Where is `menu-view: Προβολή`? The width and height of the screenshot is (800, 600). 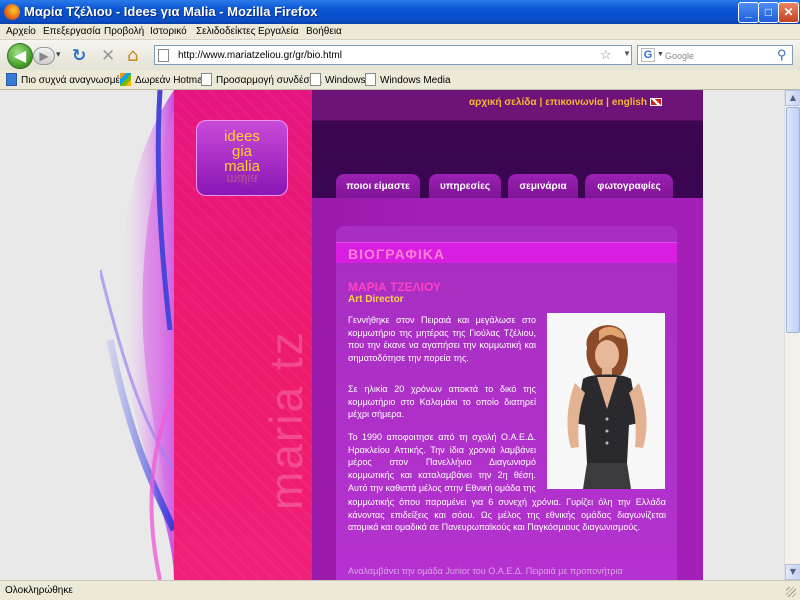
menu-view: Προβολή is located at coordinates (124, 31).